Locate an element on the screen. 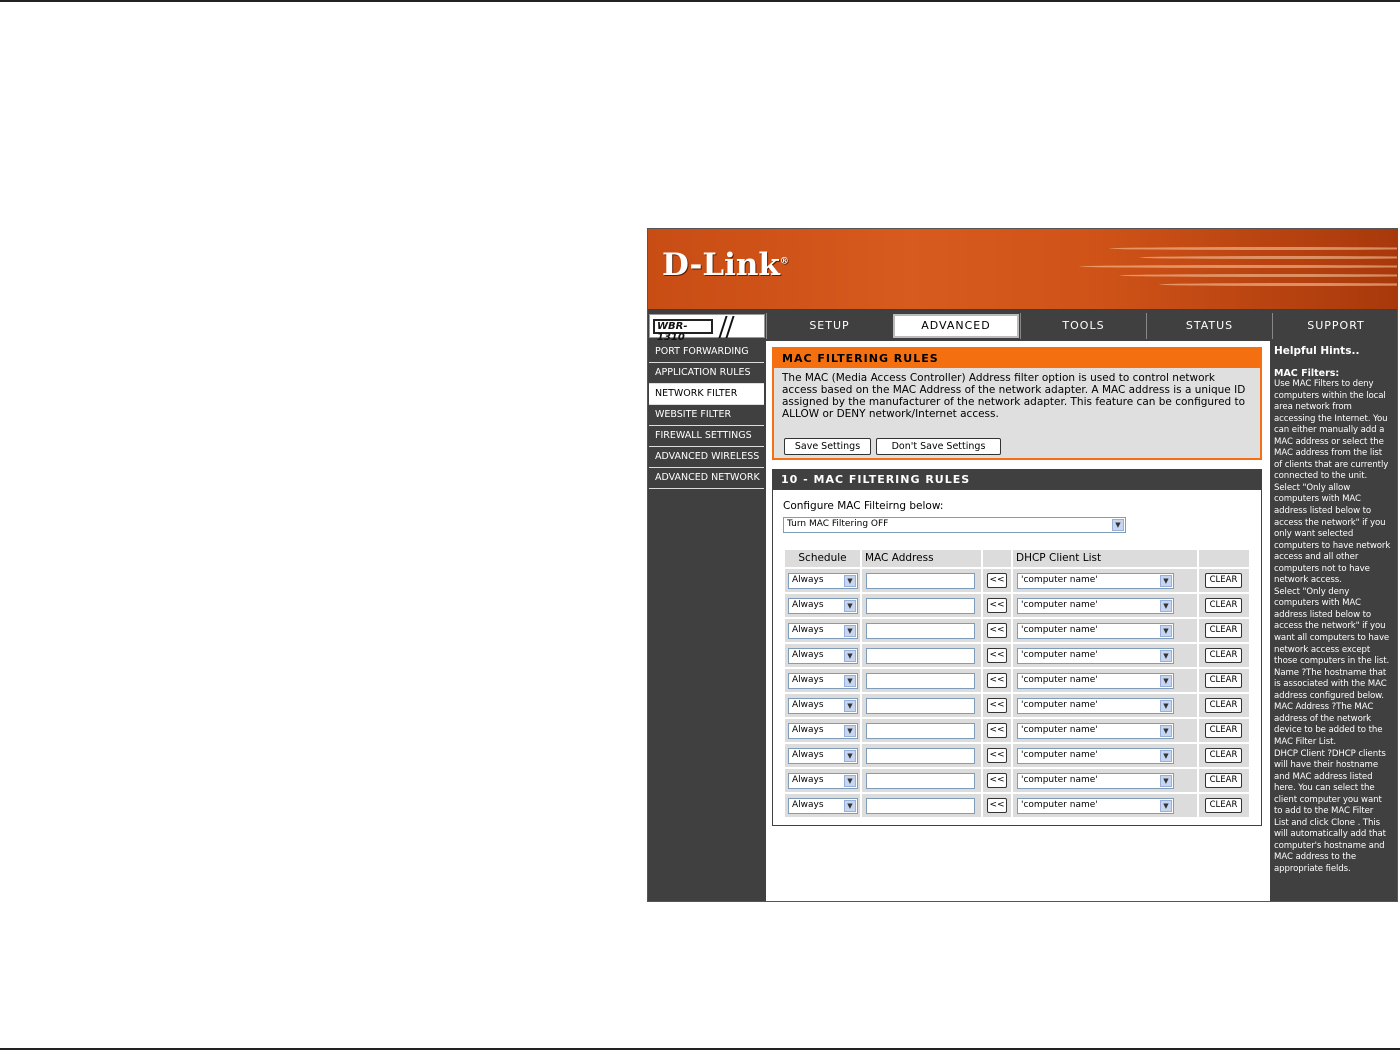  hint-line: MAC Address ?The MAC is located at coordinates (1324, 707).